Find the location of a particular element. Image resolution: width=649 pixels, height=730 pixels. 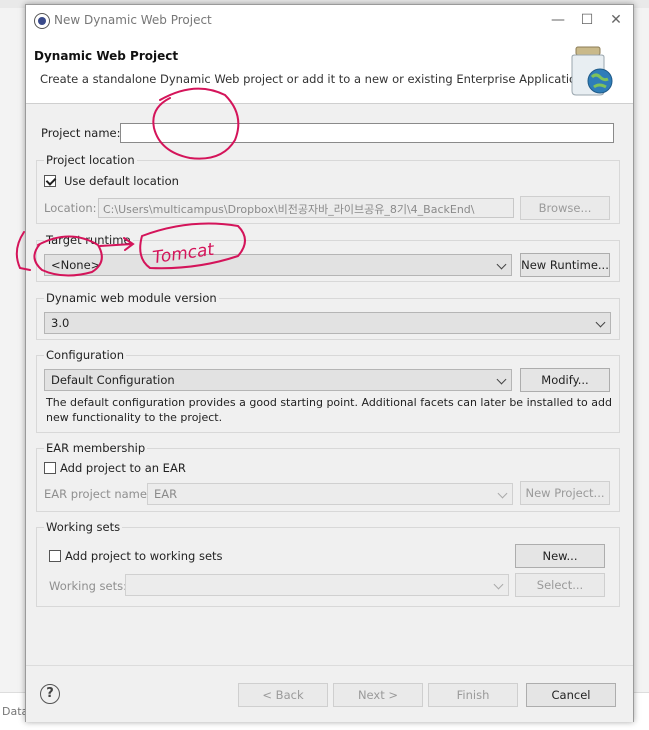

circle-annotation-project-name is located at coordinates (196, 123).